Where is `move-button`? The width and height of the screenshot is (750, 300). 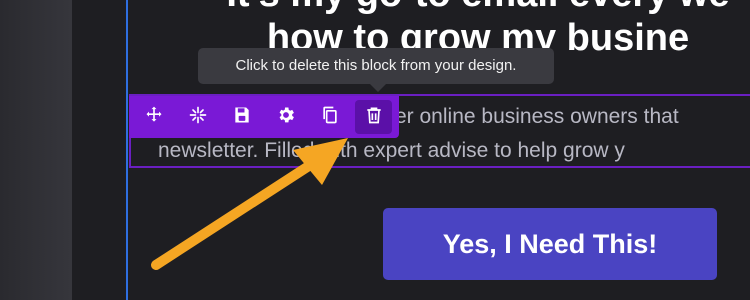 move-button is located at coordinates (153, 117).